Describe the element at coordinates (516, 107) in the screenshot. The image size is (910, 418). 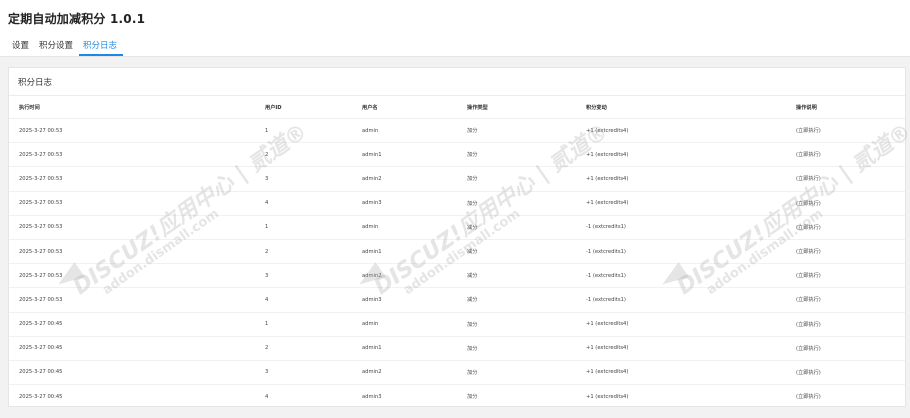
I see `column-header-operation-type: 操作类型` at that location.